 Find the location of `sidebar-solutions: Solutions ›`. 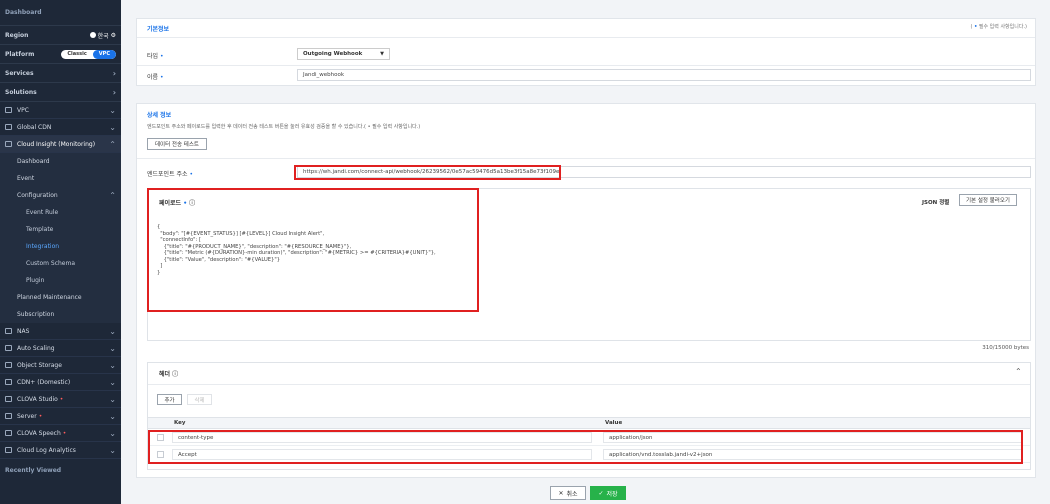

sidebar-solutions: Solutions › is located at coordinates (60, 92).